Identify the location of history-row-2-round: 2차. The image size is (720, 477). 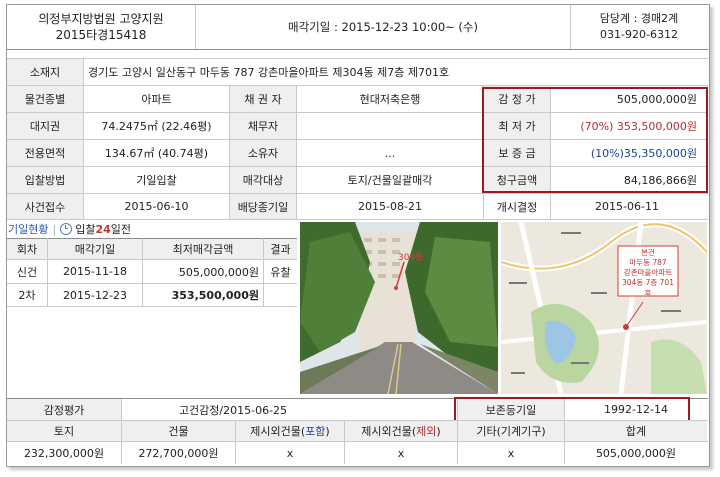
(27, 295).